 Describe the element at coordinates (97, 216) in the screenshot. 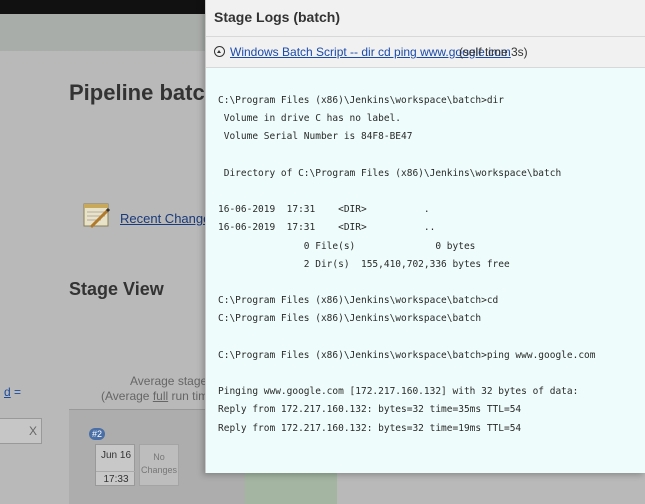

I see `notepad-icon` at that location.